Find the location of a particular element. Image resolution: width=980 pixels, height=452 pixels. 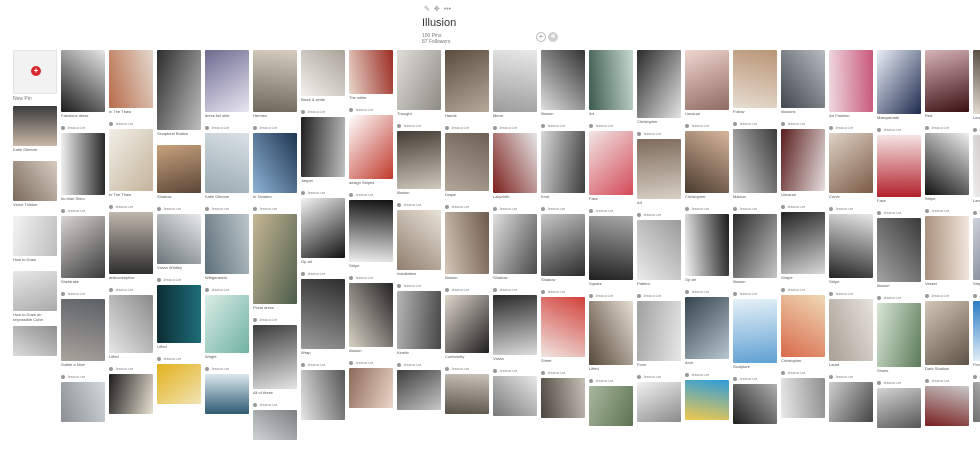

pin-card: Follow Jessica Lee is located at coordinates (755, 88).